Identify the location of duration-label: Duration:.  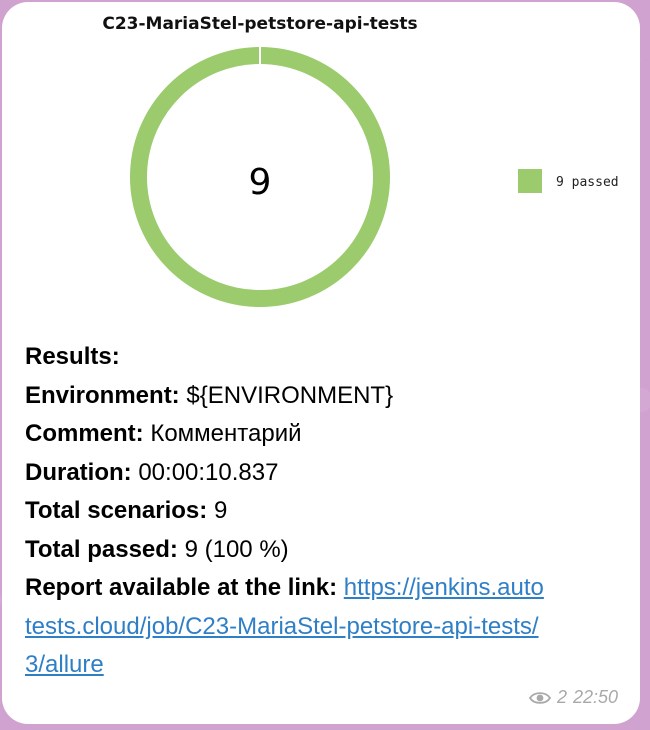
(78, 472).